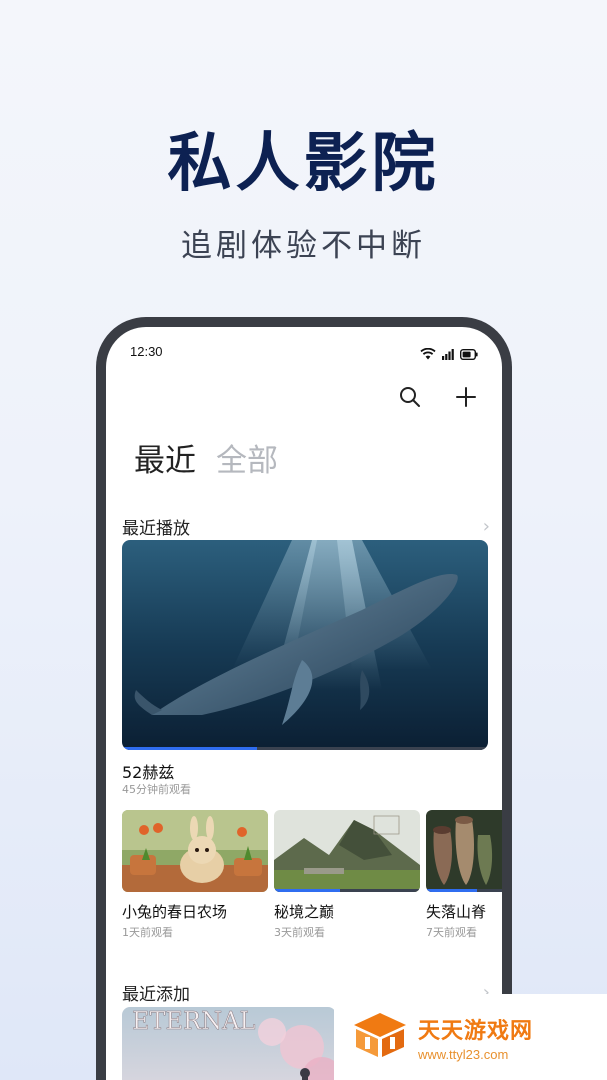 This screenshot has width=607, height=1080. Describe the element at coordinates (468, 354) in the screenshot. I see `battery-icon` at that location.